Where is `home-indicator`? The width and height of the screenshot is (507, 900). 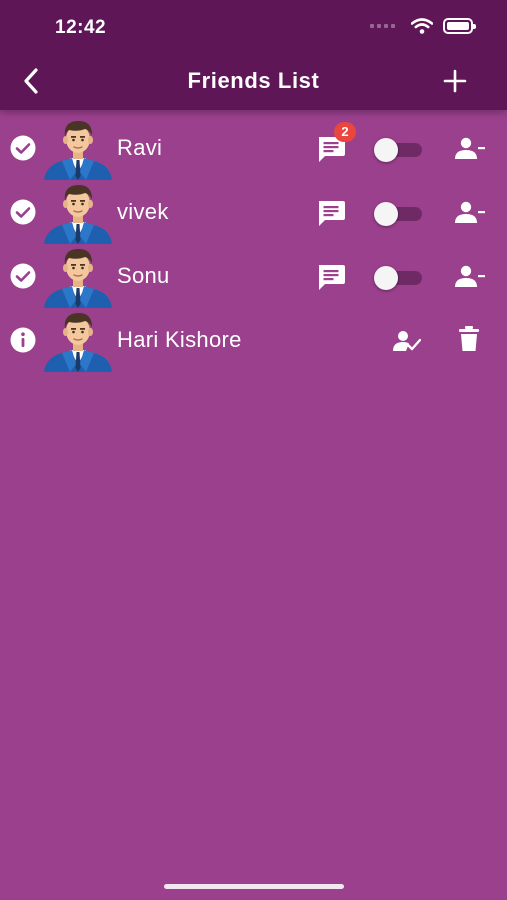
home-indicator is located at coordinates (254, 886).